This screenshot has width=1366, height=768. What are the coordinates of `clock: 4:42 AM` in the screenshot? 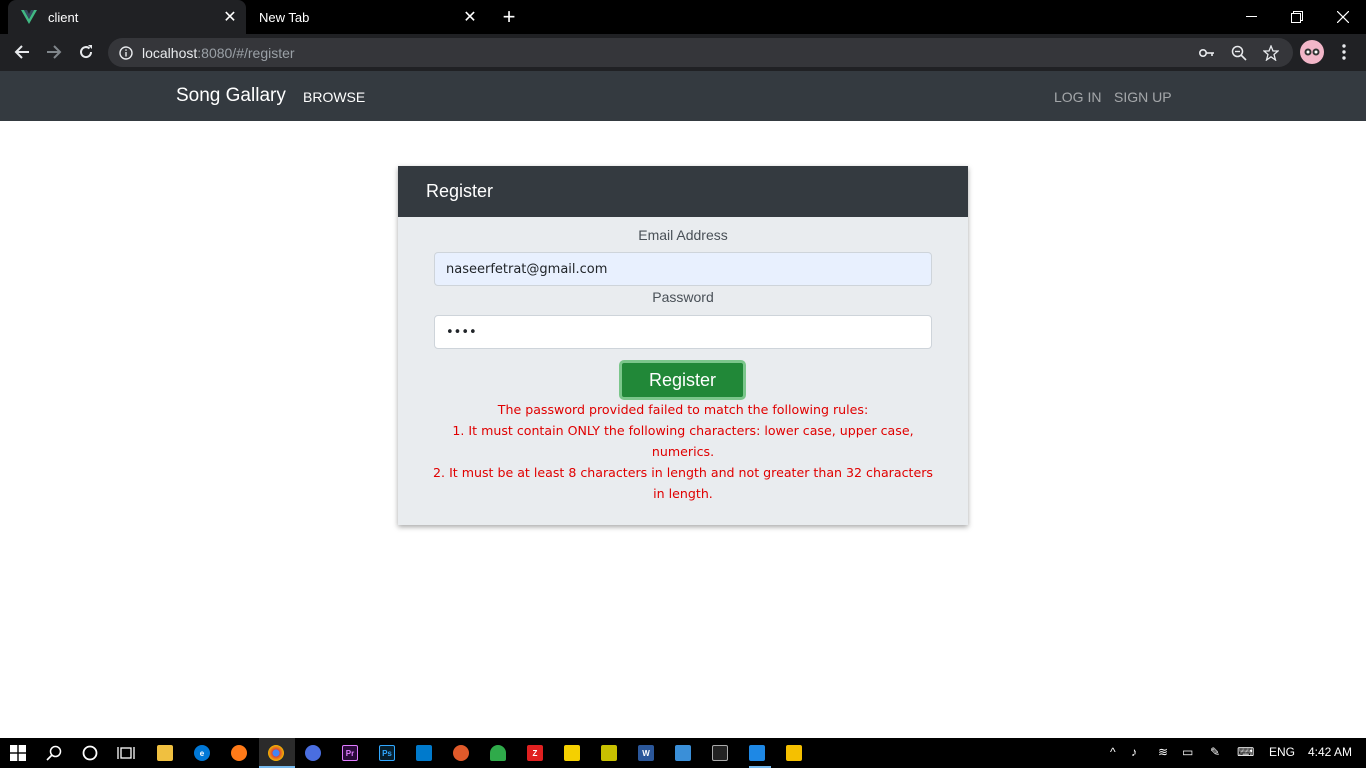 It's located at (1330, 752).